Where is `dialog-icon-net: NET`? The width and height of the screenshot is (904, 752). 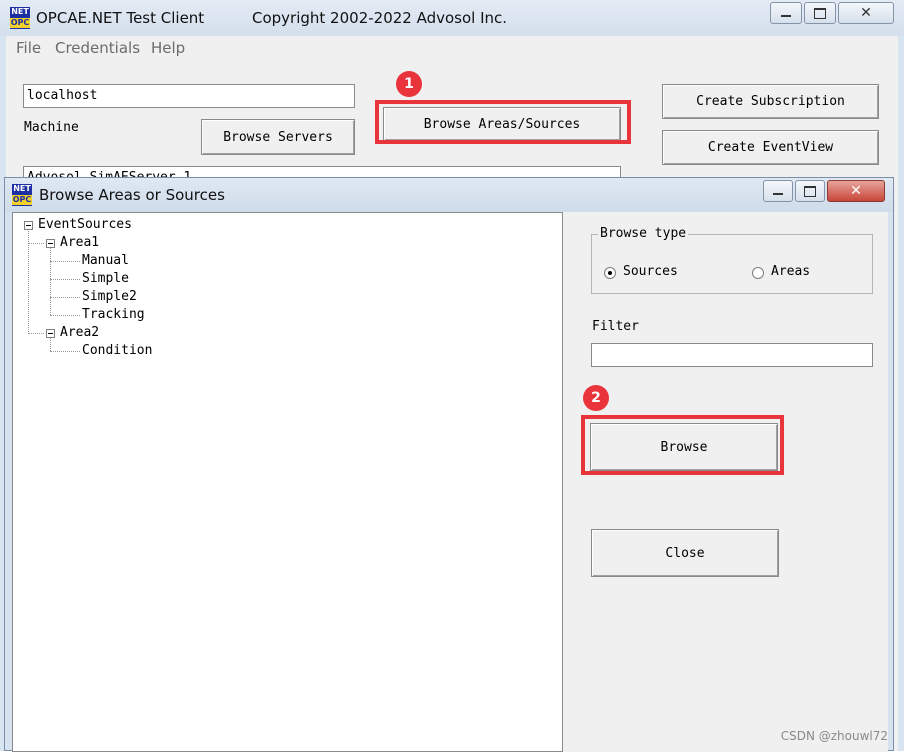
dialog-icon-net: NET is located at coordinates (22, 188).